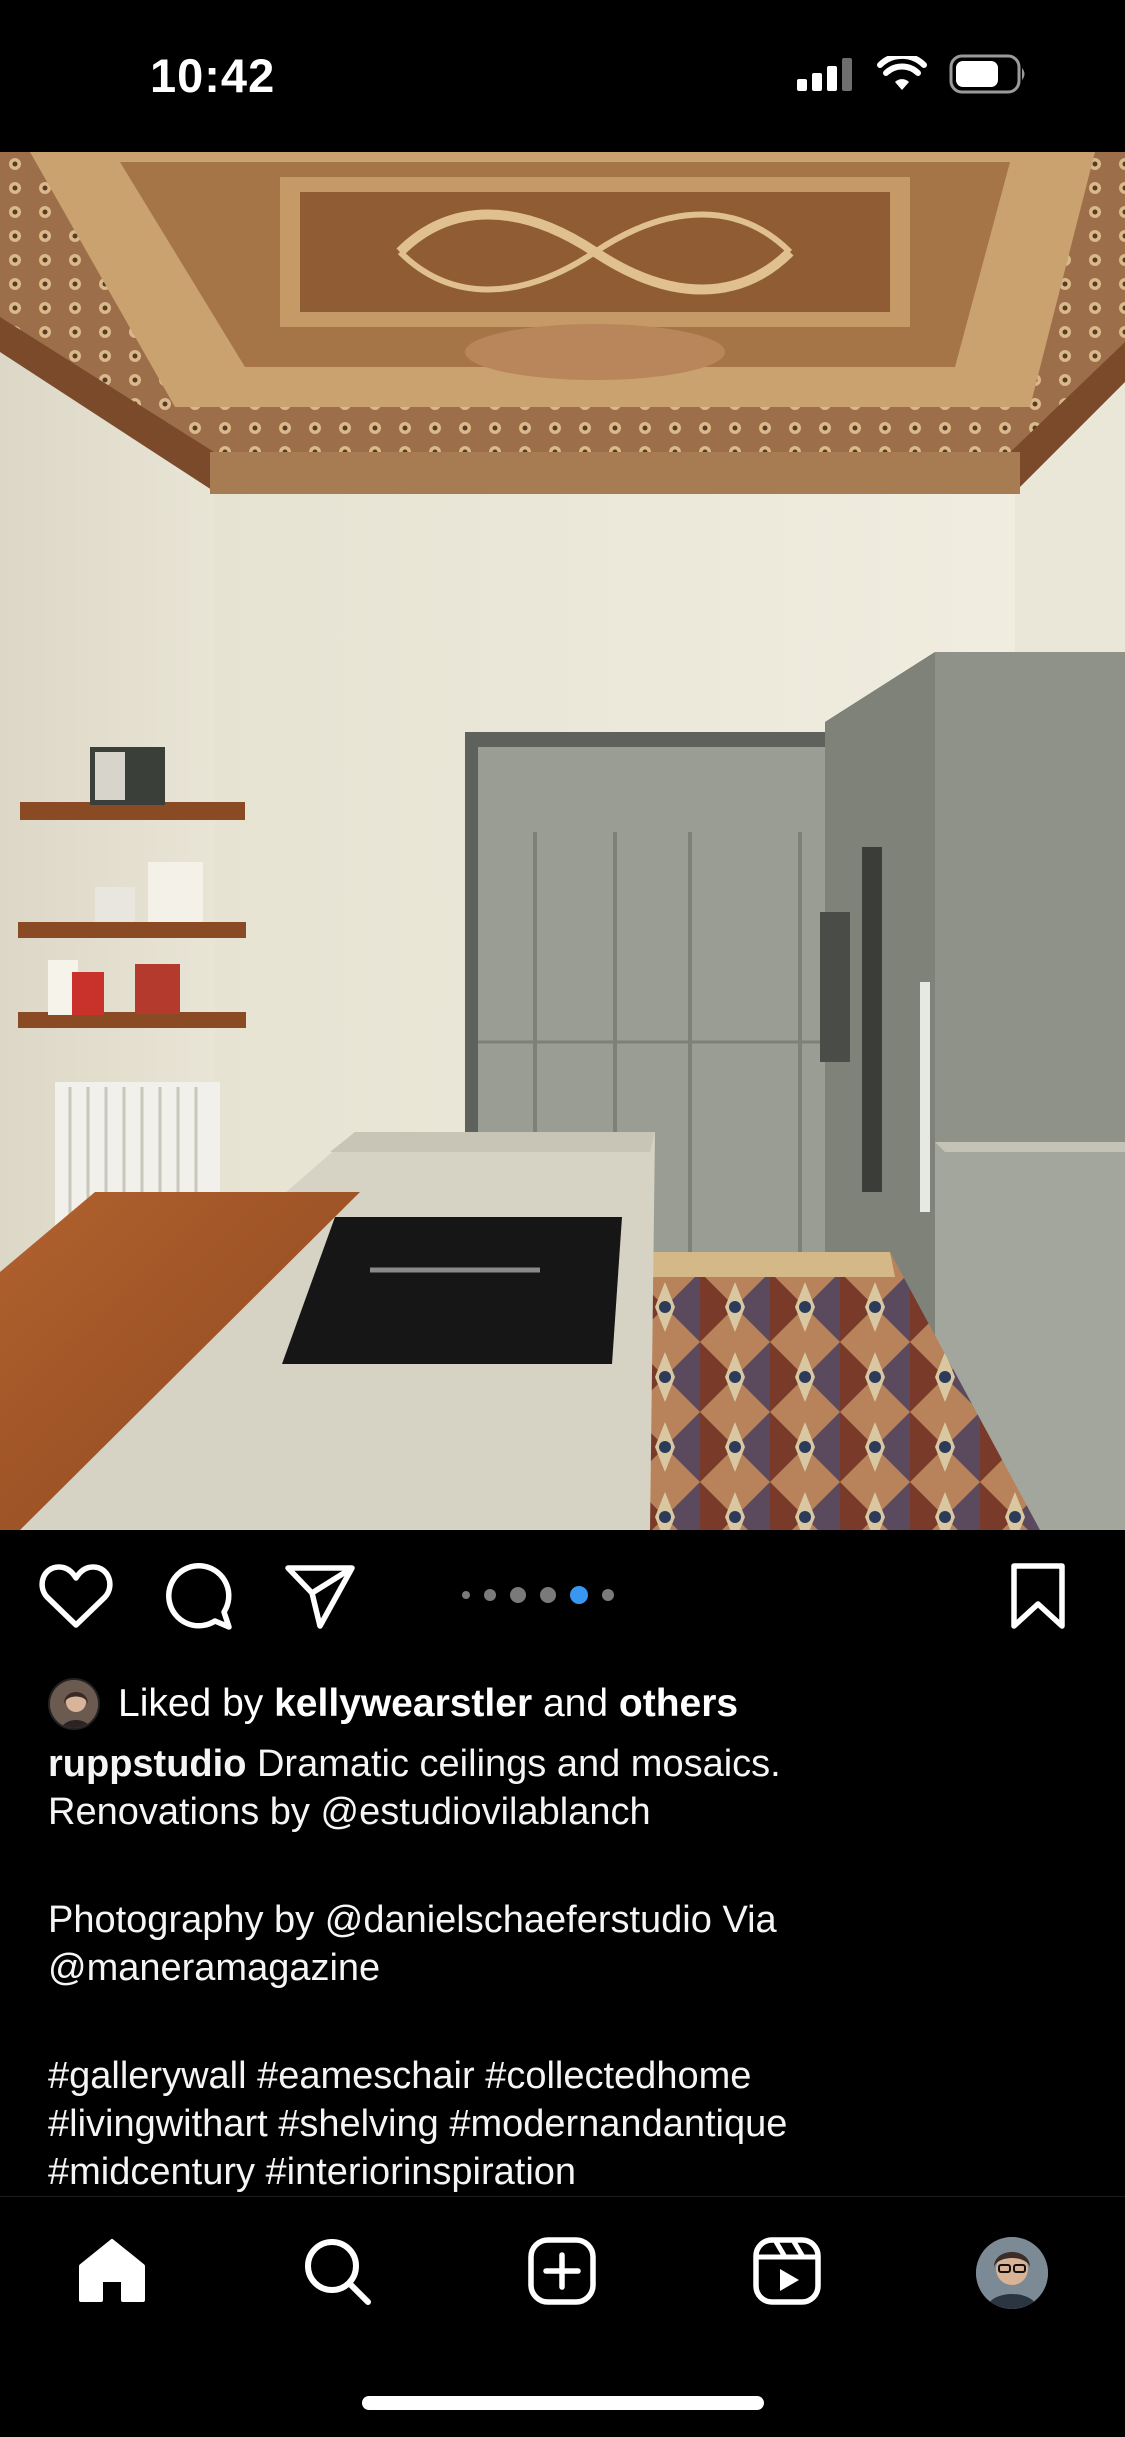 This screenshot has height=2437, width=1125. What do you see at coordinates (563, 2403) in the screenshot?
I see `home-indicator` at bounding box center [563, 2403].